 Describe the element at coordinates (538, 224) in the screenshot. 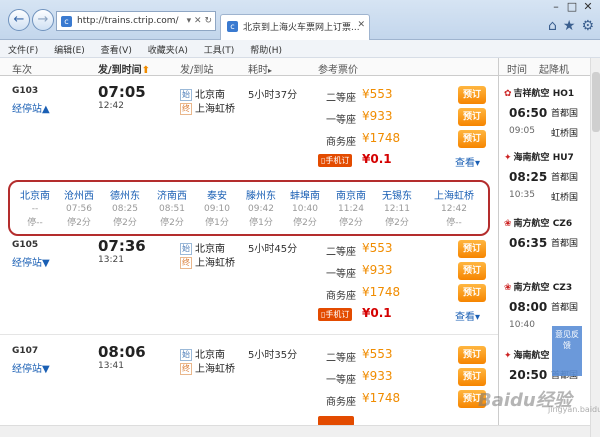

I see `airline-name: ❀ 南方航空 CZ6` at that location.